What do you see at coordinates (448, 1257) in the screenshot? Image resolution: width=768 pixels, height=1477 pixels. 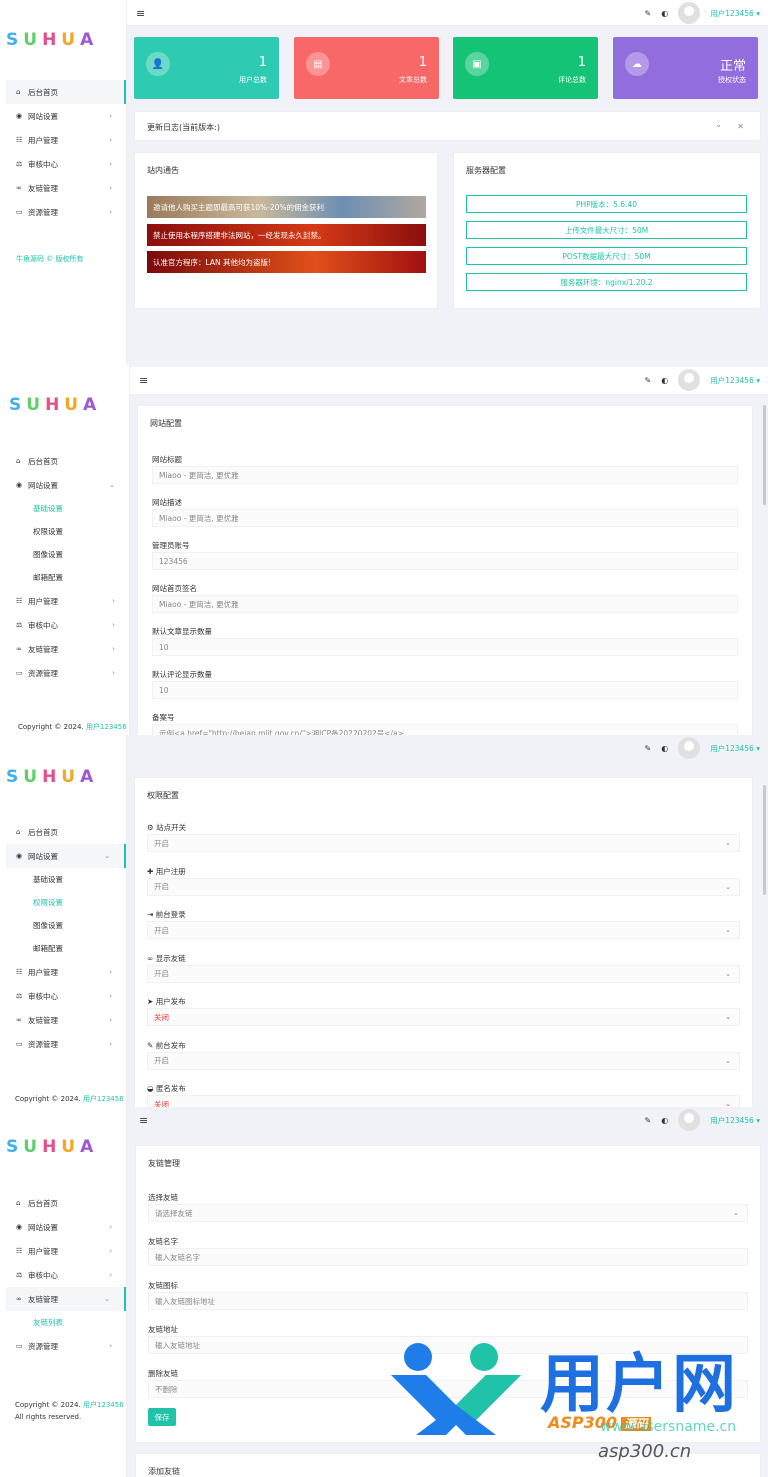 I see `text-input: 输入友链名字` at bounding box center [448, 1257].